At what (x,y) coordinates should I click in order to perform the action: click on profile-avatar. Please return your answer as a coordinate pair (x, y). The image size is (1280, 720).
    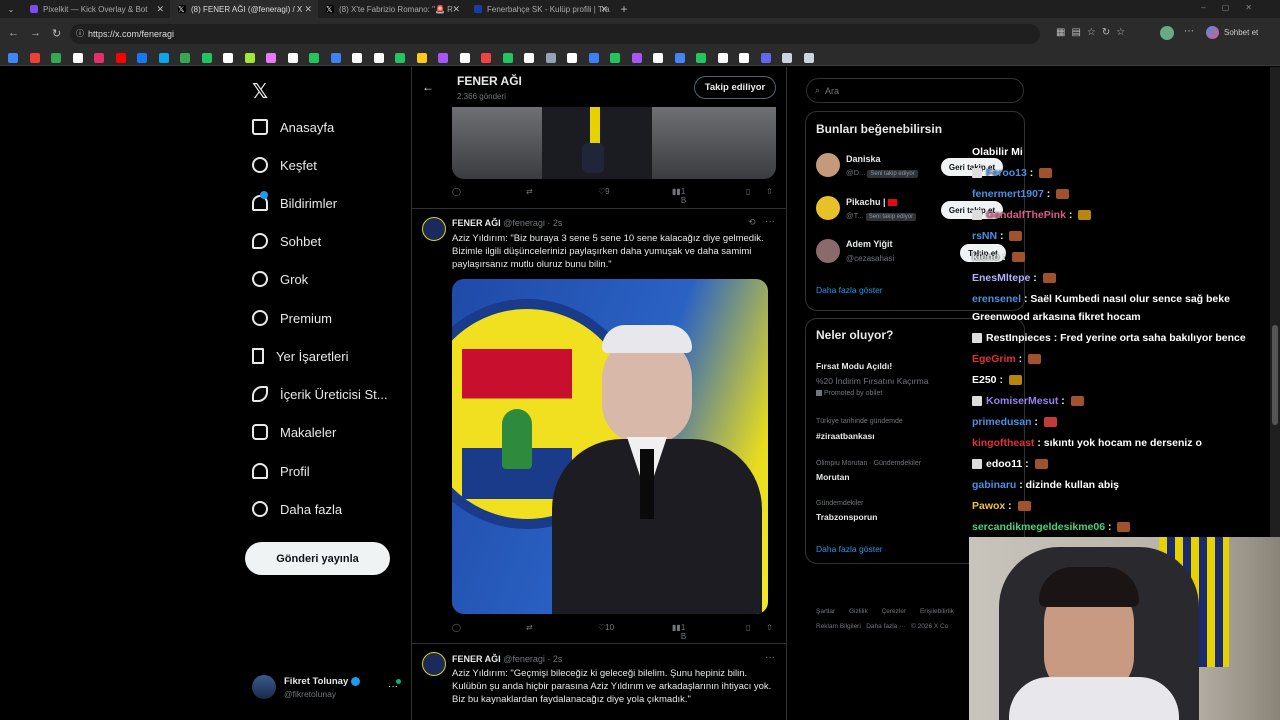
    Looking at the image, I should click on (1167, 33).